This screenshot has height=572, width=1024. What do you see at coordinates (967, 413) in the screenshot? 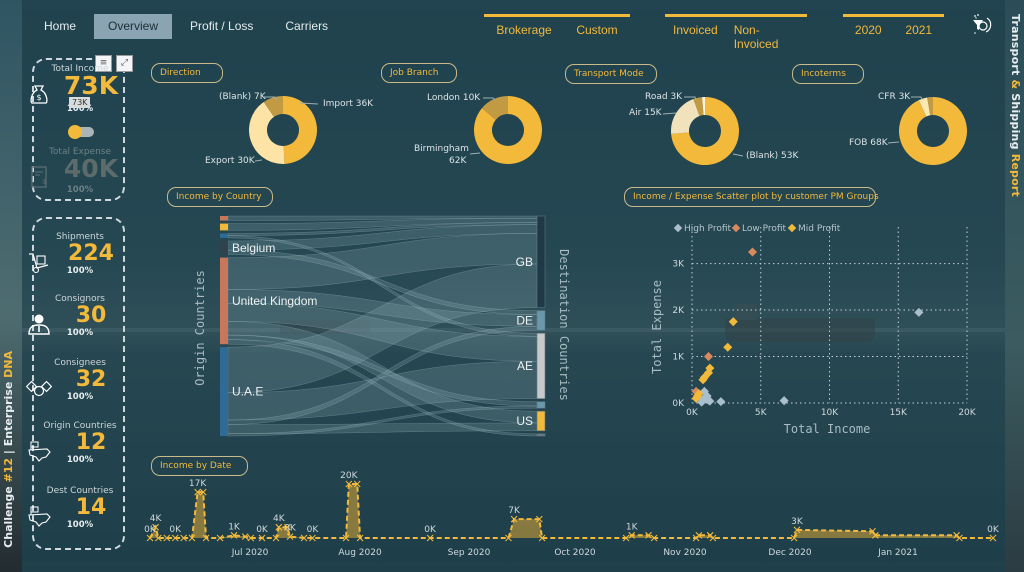
I see `x-tick-label: 20K` at bounding box center [967, 413].